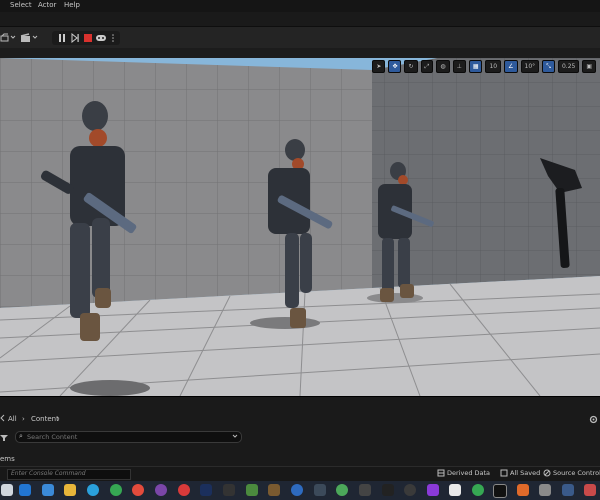  What do you see at coordinates (484, 66) in the screenshot?
I see `viewport-toolbar: ➤ ✥ ↻ ⤢ ◍ ⊥ ▦ 10 ∠ 10° ⤡ 0.25 ▣` at bounding box center [484, 66].